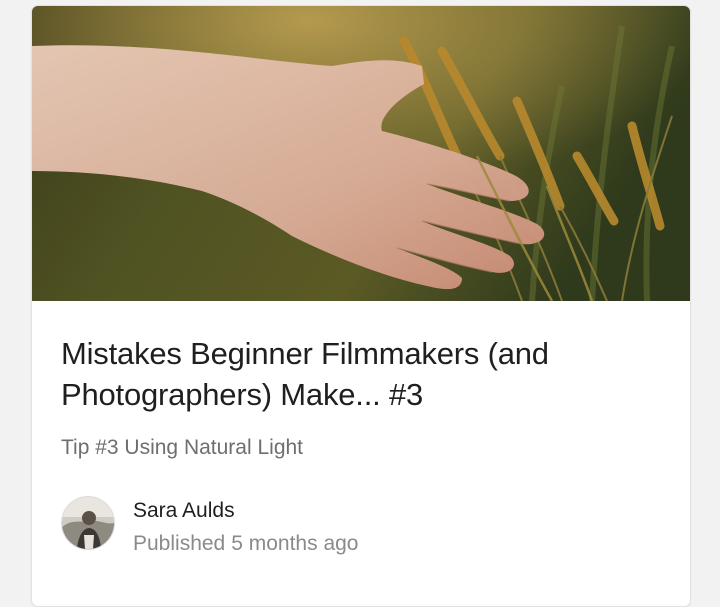  What do you see at coordinates (179, 543) in the screenshot?
I see `published-label: Published` at bounding box center [179, 543].